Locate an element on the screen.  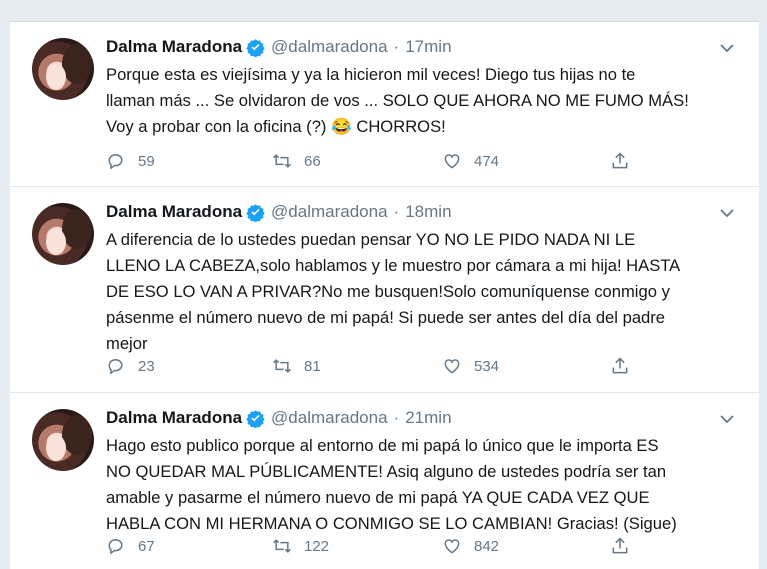
tweet-header: Dalma Maradona @dalmaradona · 17min is located at coordinates (422, 47).